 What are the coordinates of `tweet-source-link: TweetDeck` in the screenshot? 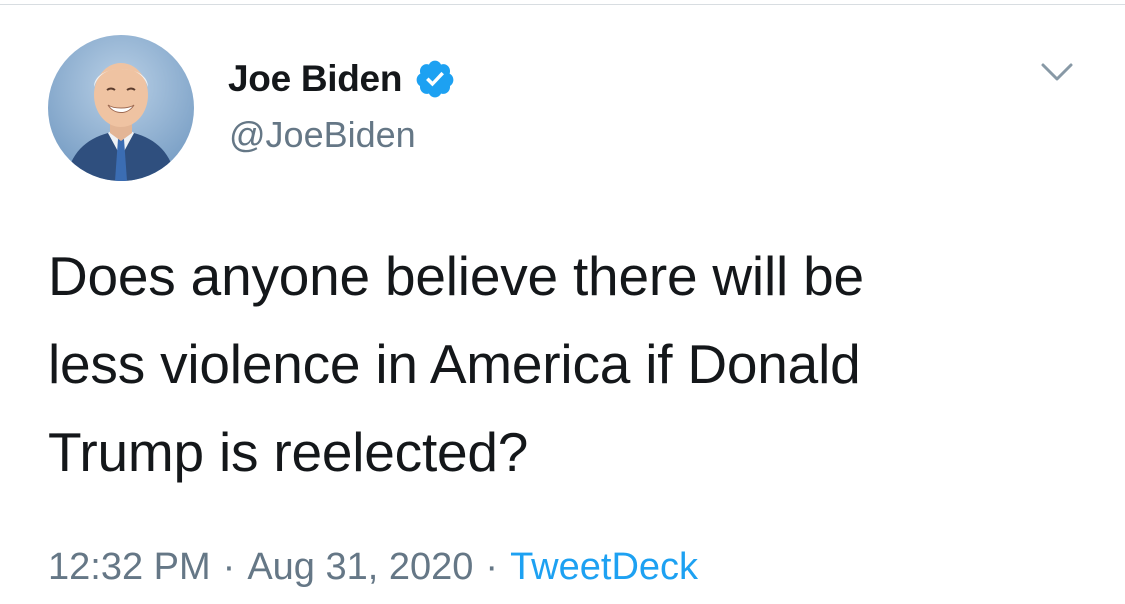 It's located at (604, 567).